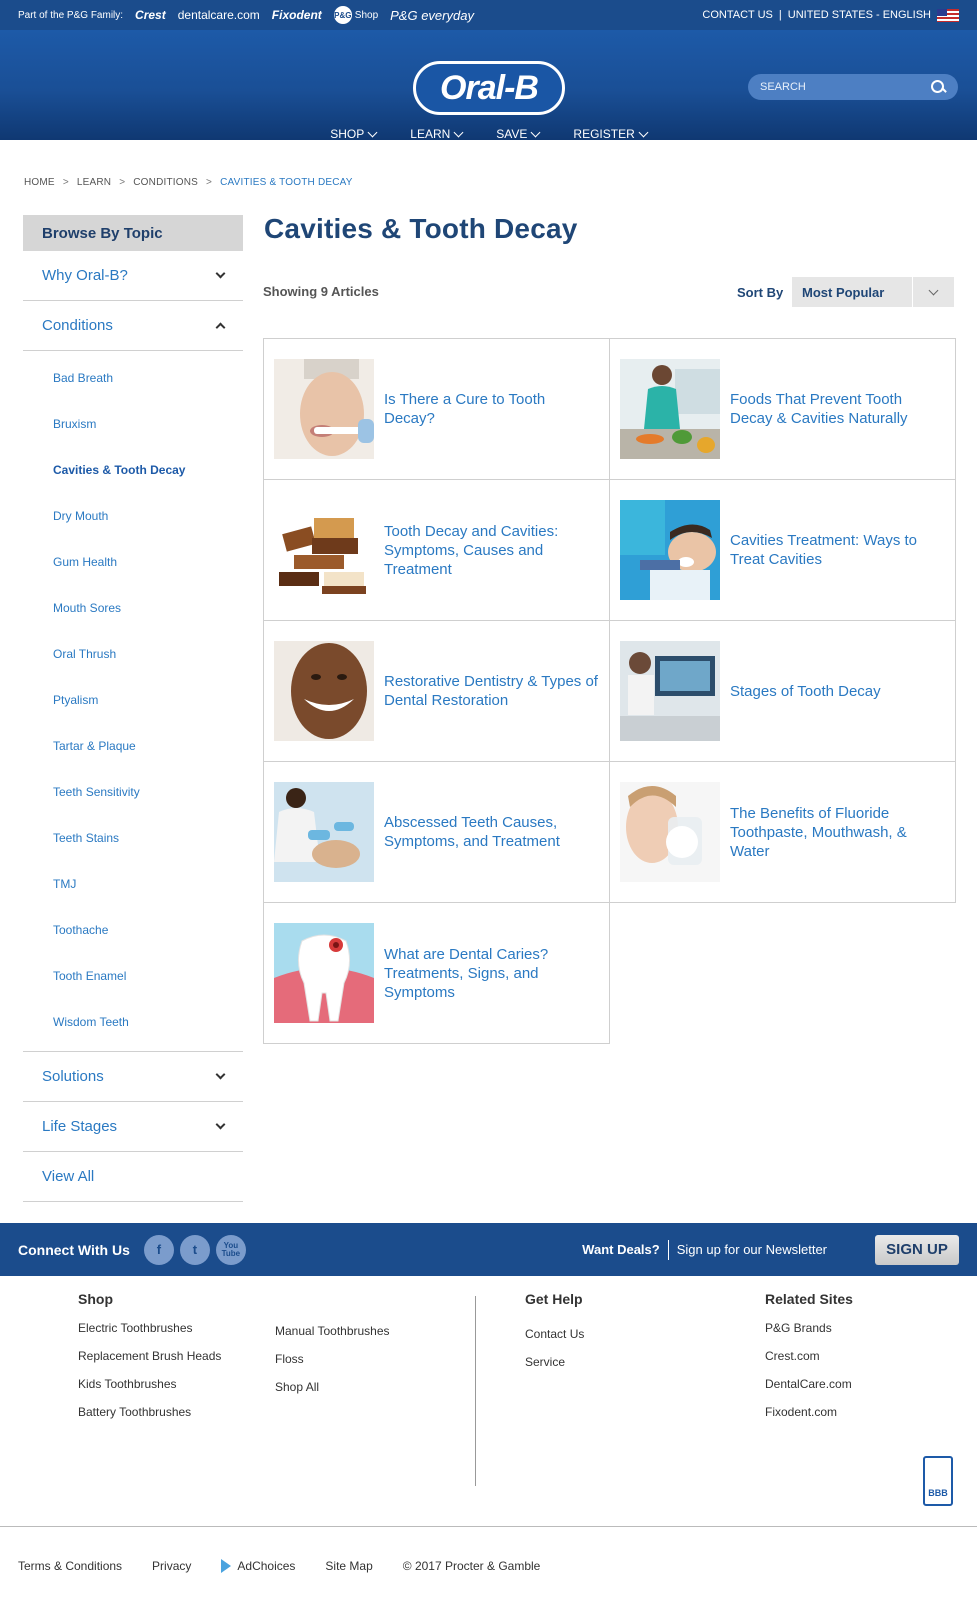  Describe the element at coordinates (133, 746) in the screenshot. I see `sidebar-subitem: Tartar & Plaque` at that location.